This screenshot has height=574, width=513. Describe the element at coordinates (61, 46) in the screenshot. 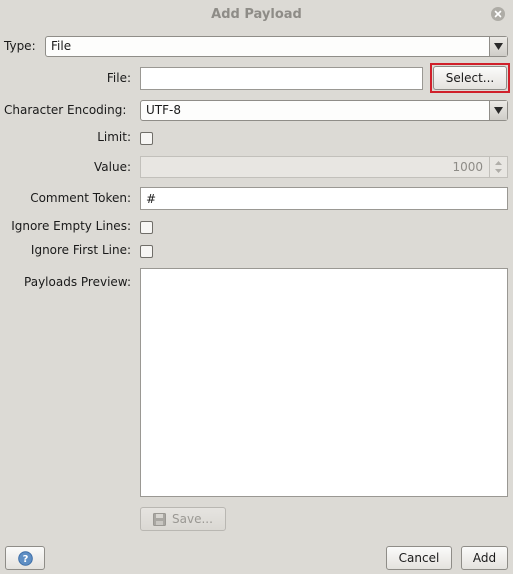

I see `type-select-value: File` at that location.